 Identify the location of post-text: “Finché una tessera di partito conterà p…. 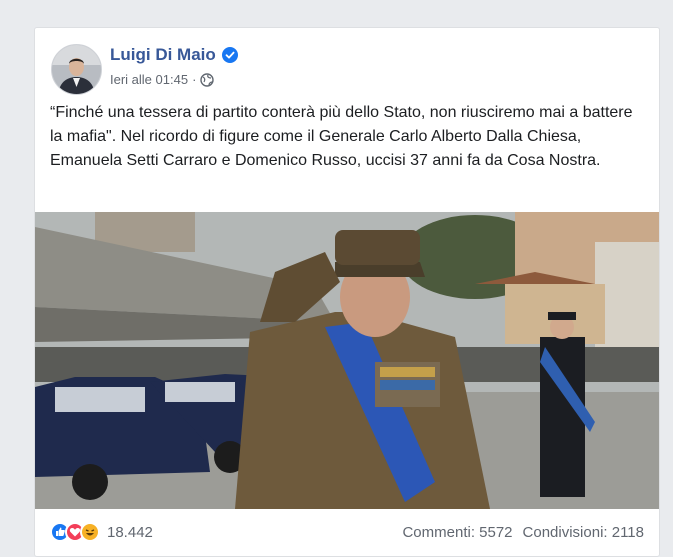
(341, 136).